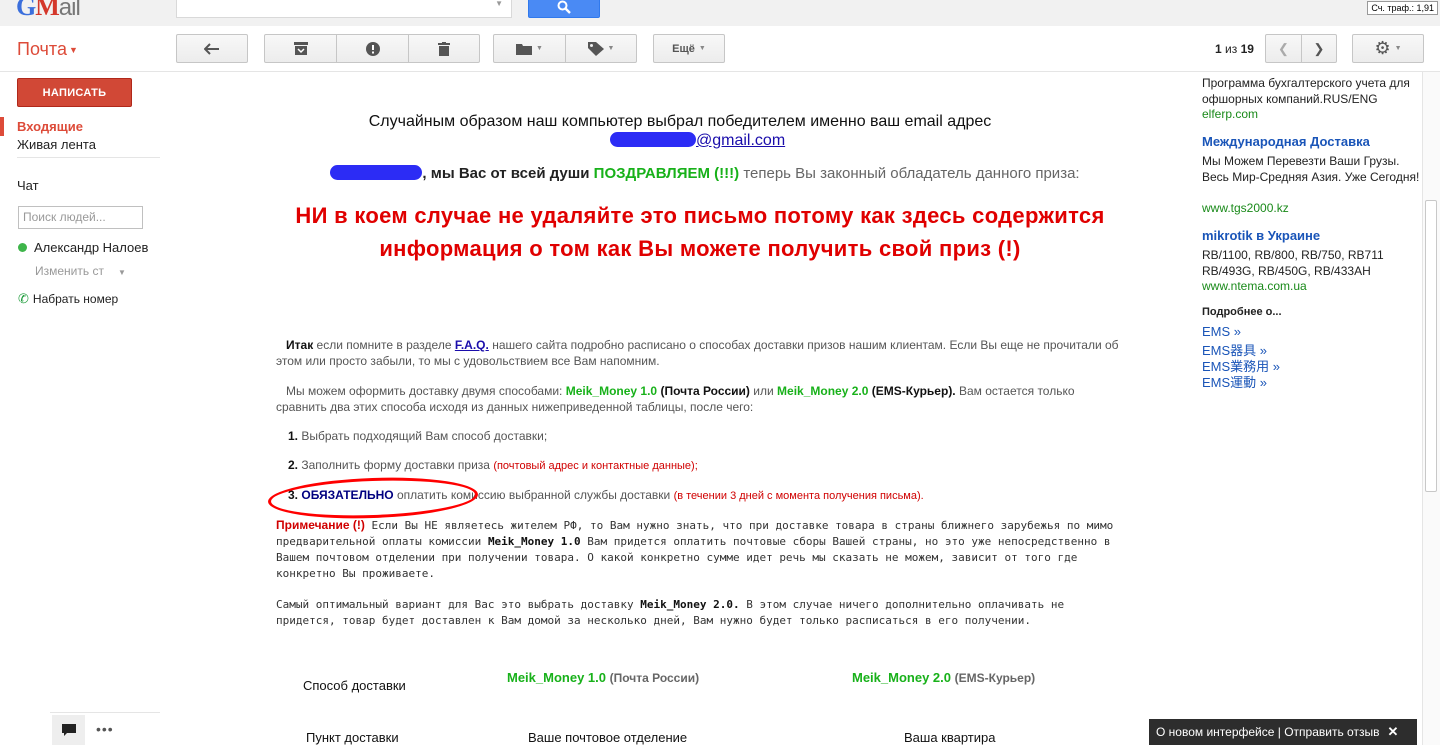 The image size is (1440, 745). I want to click on chat-toggle-button, so click(68, 730).